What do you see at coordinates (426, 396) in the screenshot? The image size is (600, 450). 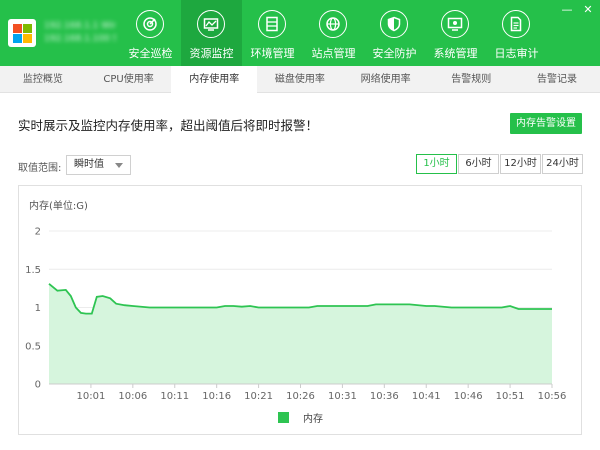 I see `x-tick-label: 10:41` at bounding box center [426, 396].